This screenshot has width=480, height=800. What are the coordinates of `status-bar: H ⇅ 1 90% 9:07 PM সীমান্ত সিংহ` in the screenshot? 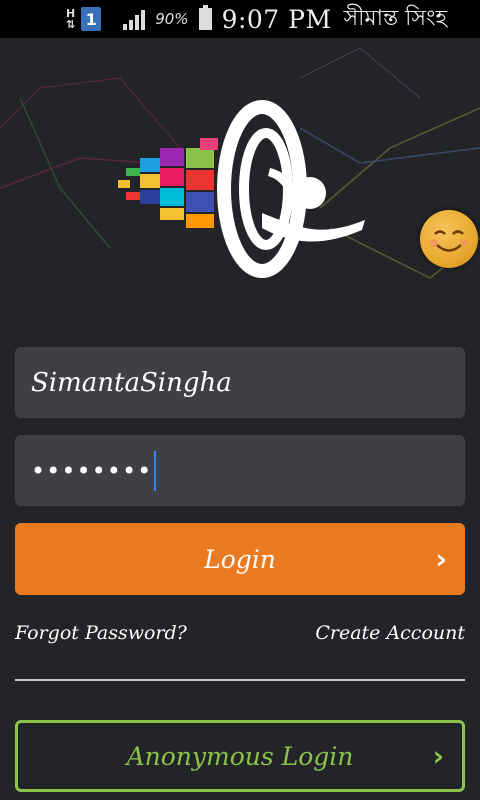 It's located at (240, 19).